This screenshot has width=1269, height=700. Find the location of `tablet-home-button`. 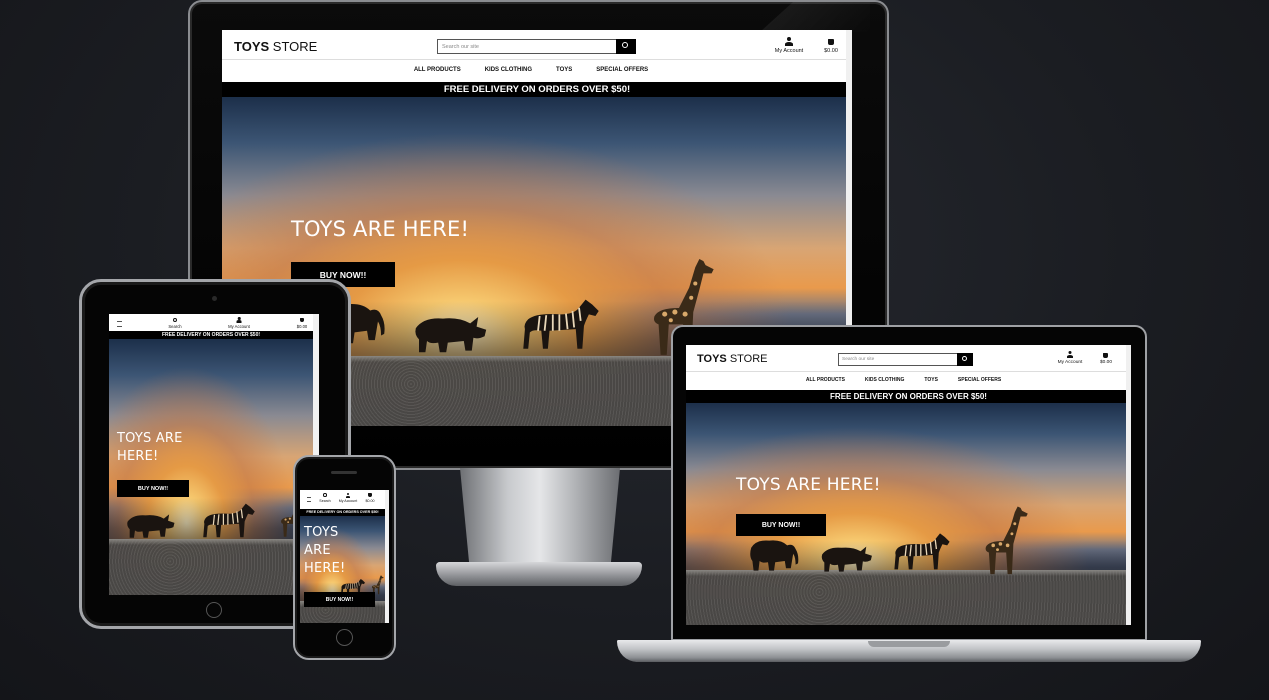

tablet-home-button is located at coordinates (214, 610).